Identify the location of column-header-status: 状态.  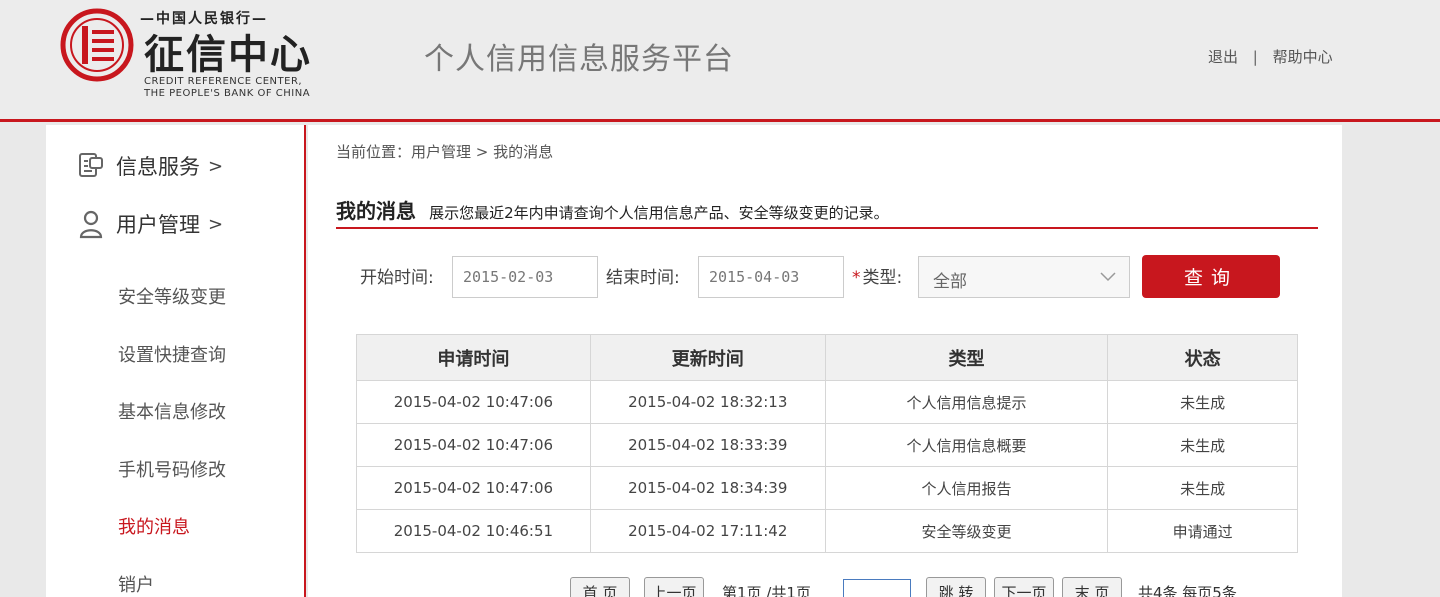
(1202, 357).